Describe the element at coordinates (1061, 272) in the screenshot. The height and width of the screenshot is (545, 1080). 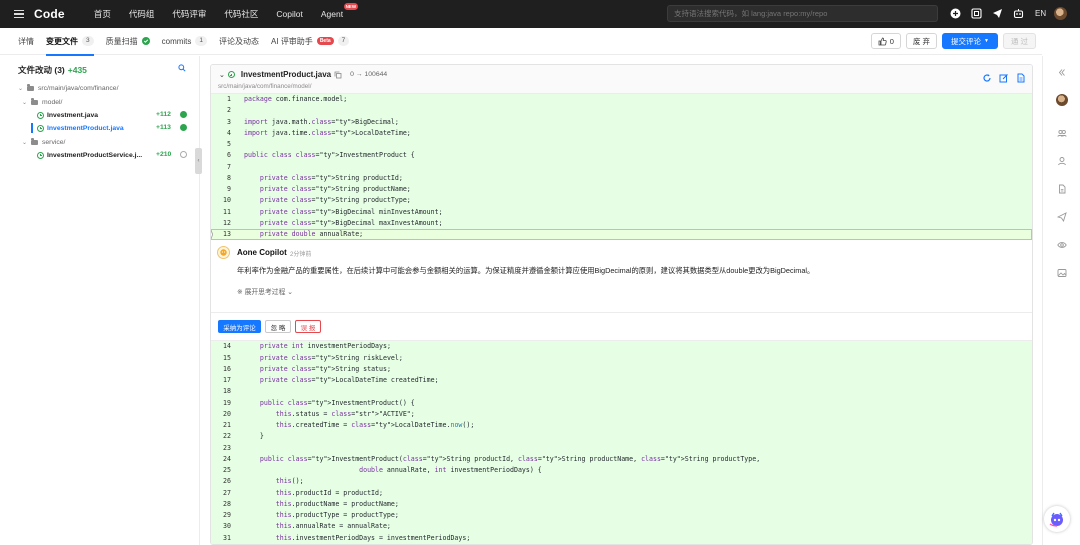
I see `image-icon` at that location.